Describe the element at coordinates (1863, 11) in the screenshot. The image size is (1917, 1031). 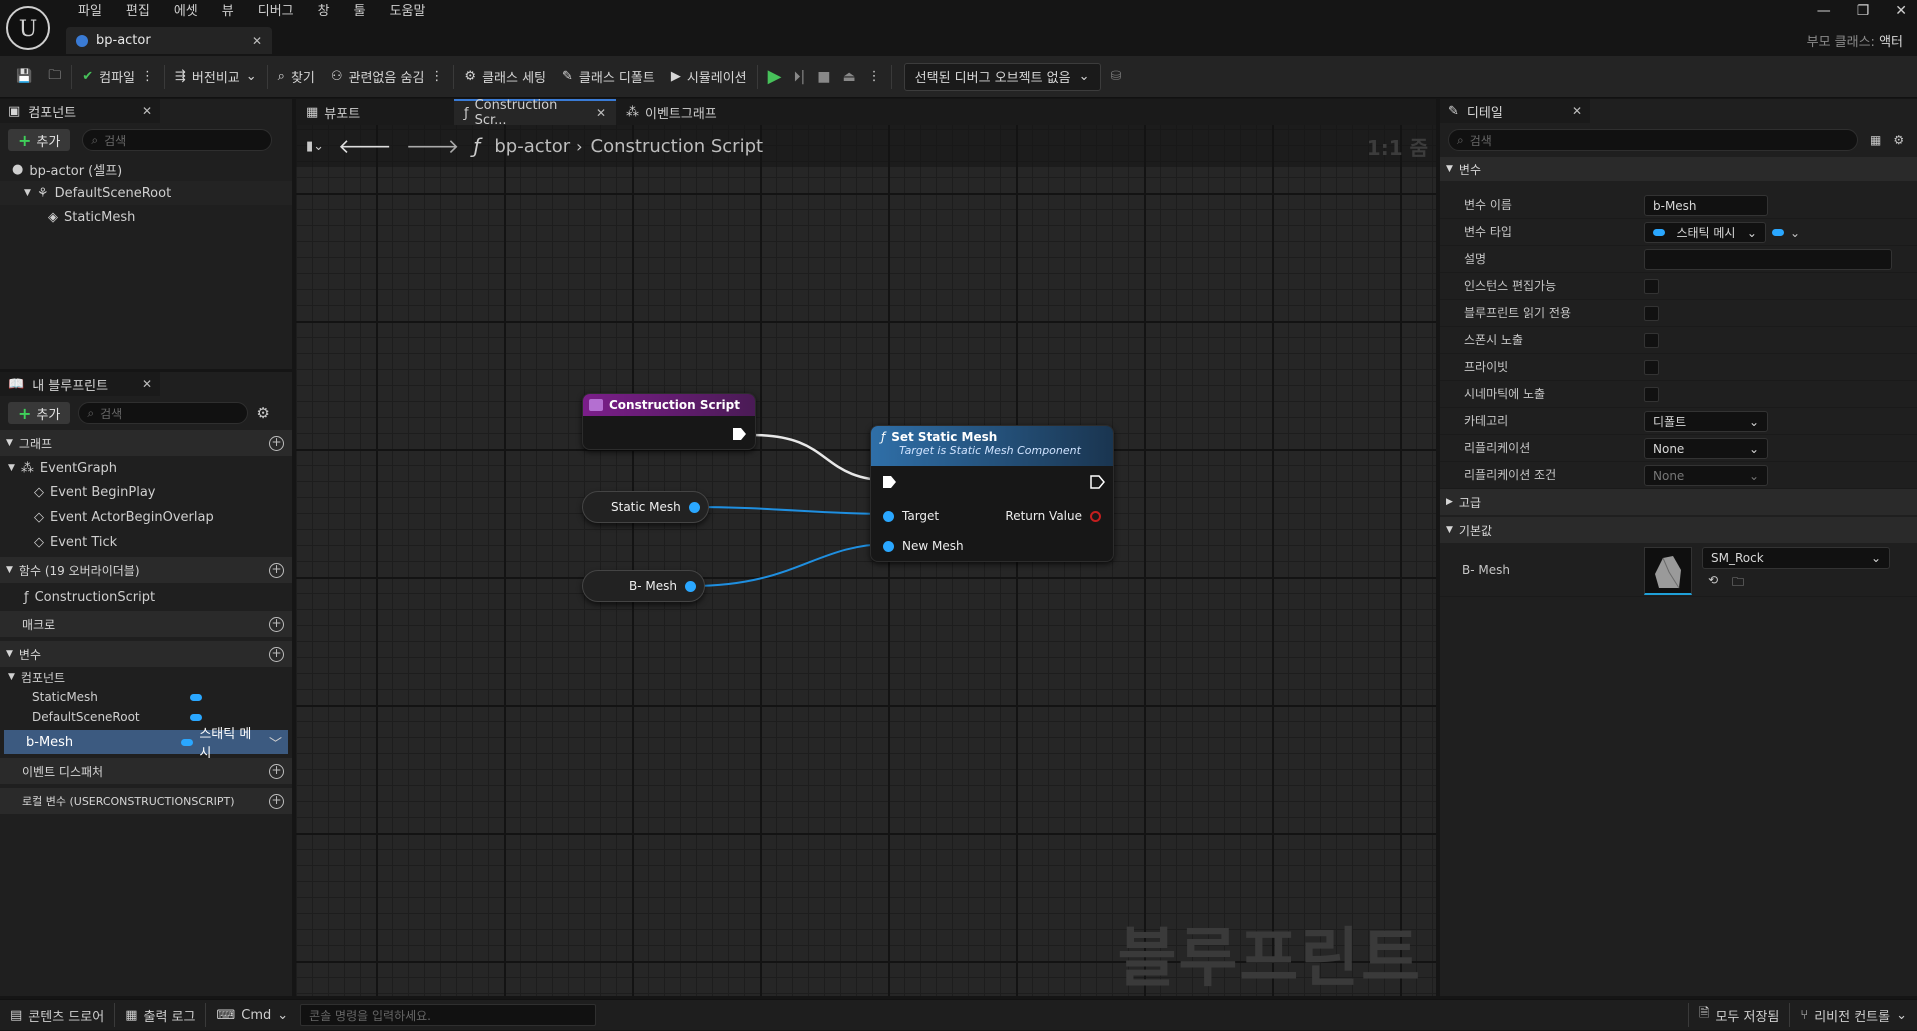
I see `restore-icon: ❐` at that location.